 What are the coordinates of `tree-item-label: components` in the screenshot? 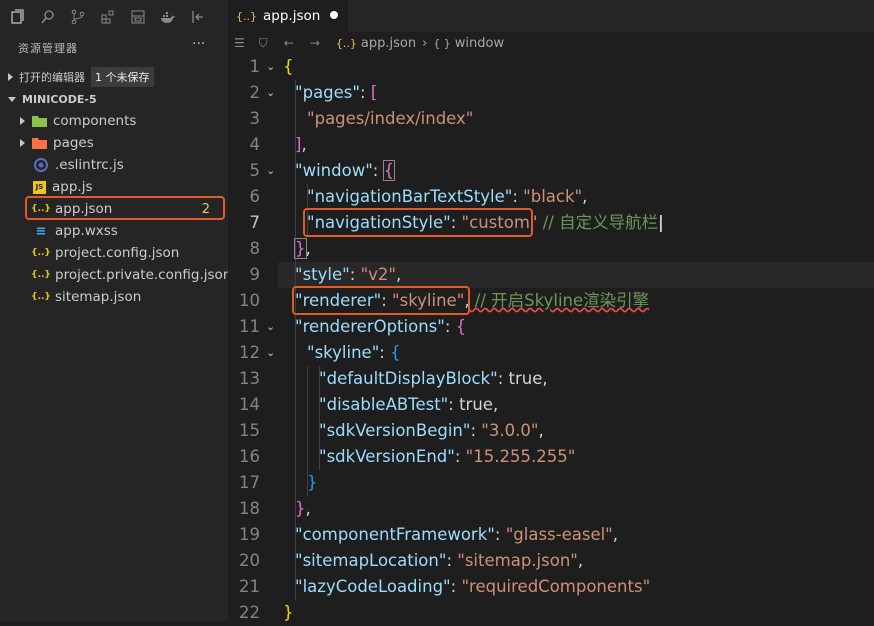 It's located at (95, 121).